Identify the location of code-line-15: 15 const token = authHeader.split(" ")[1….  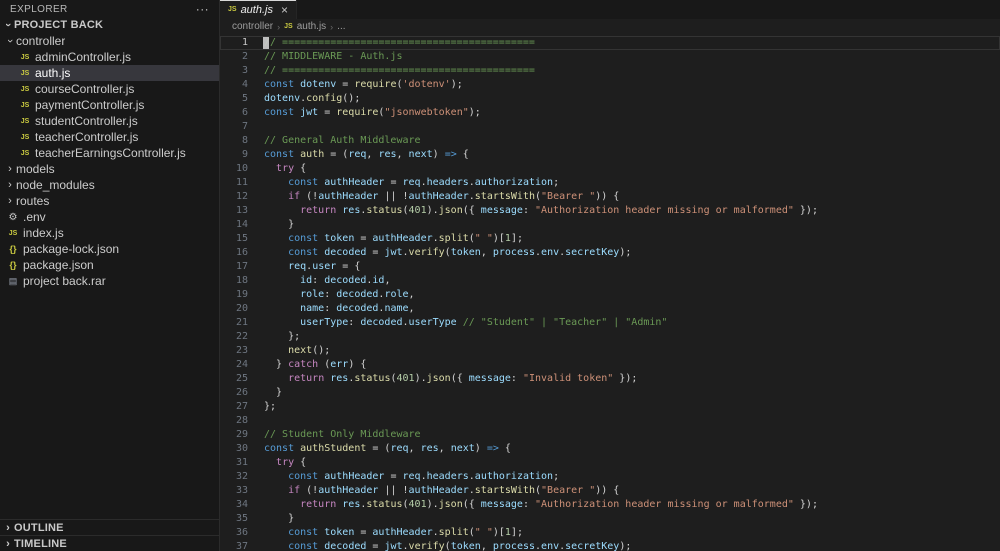
(610, 239).